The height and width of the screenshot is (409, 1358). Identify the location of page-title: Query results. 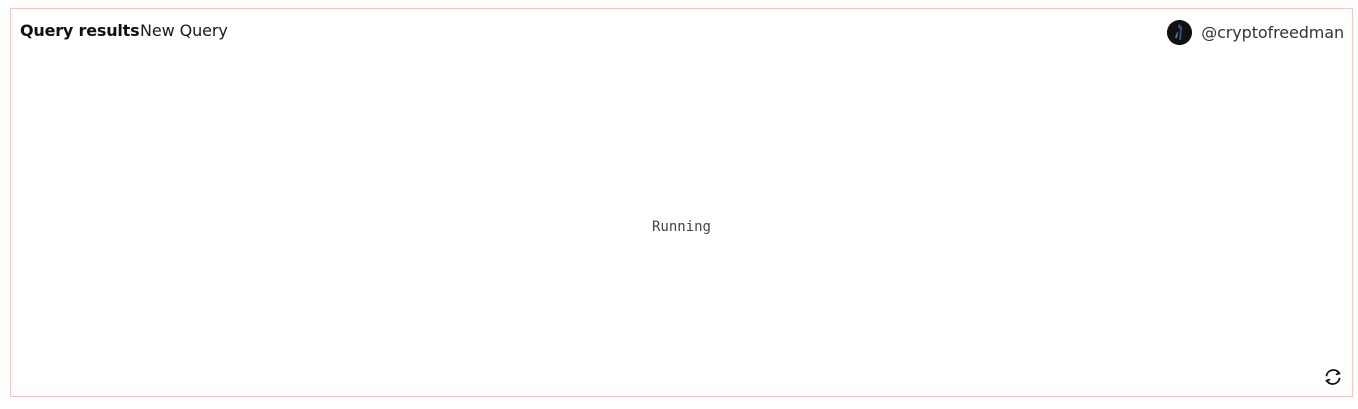
(80, 30).